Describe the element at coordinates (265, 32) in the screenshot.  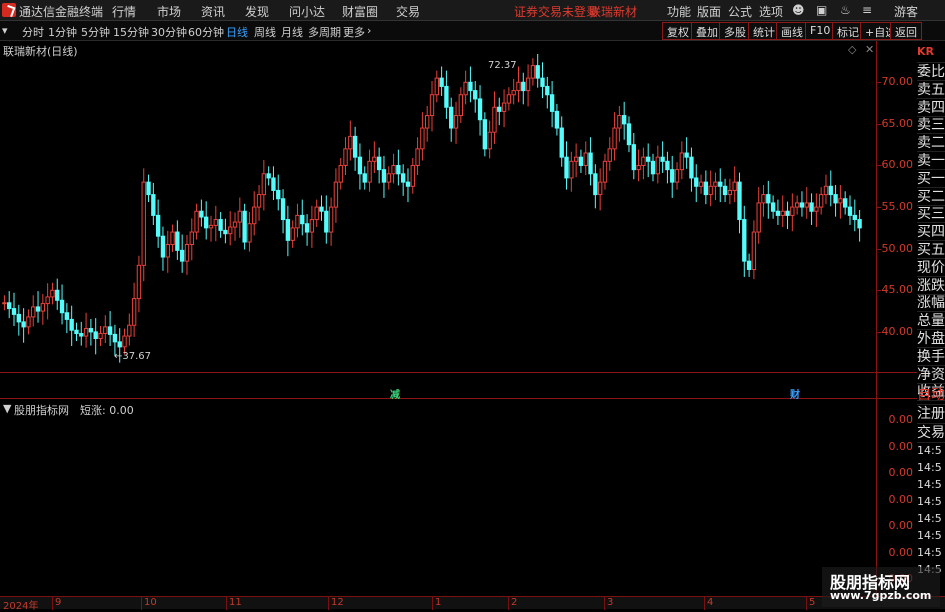
I see `period-weekly: 周线` at that location.